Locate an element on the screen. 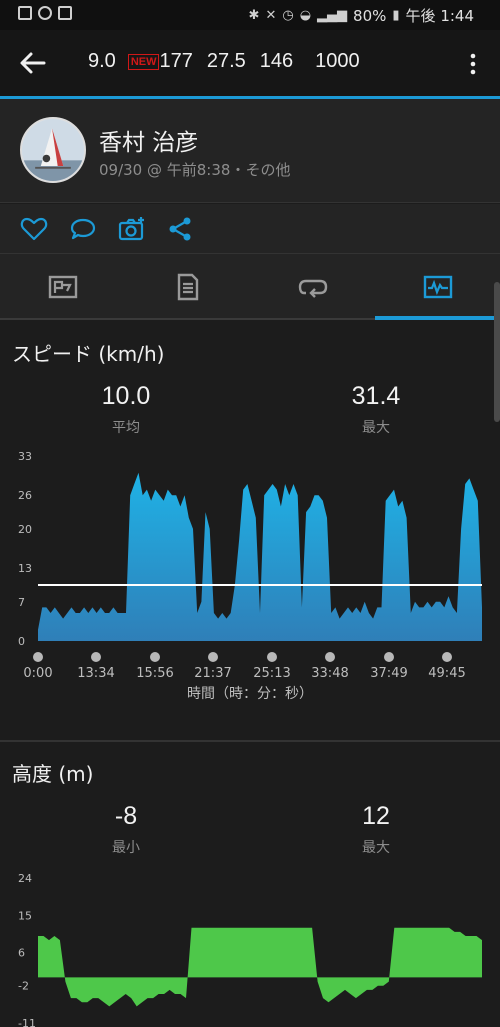 This screenshot has width=500, height=1027. activity-date-type: 09/30 @ 午前8:38・その他 is located at coordinates (195, 170).